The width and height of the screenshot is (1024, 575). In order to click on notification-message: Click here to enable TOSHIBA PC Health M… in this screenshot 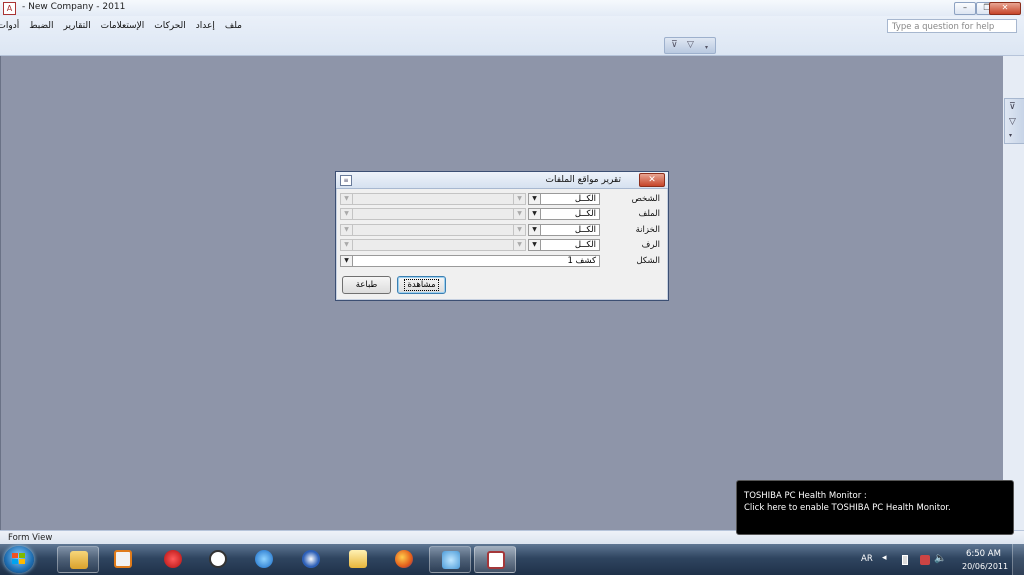, I will do `click(847, 508)`.